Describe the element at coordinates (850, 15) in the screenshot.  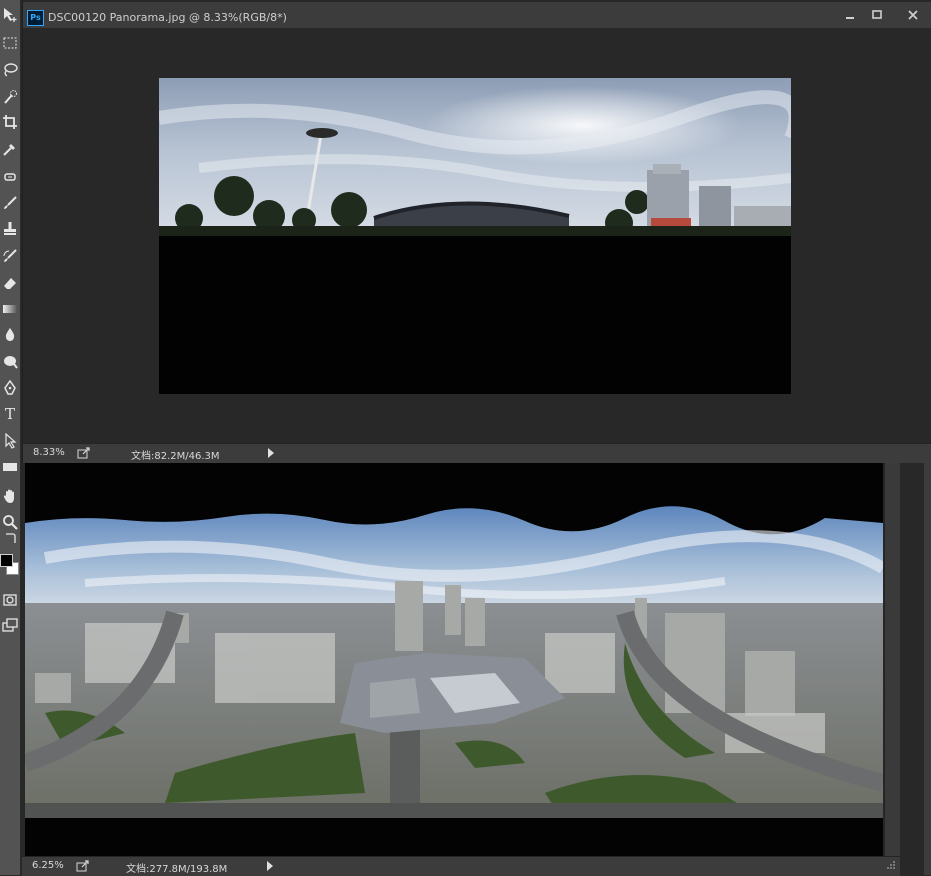
I see `minimize-button` at that location.